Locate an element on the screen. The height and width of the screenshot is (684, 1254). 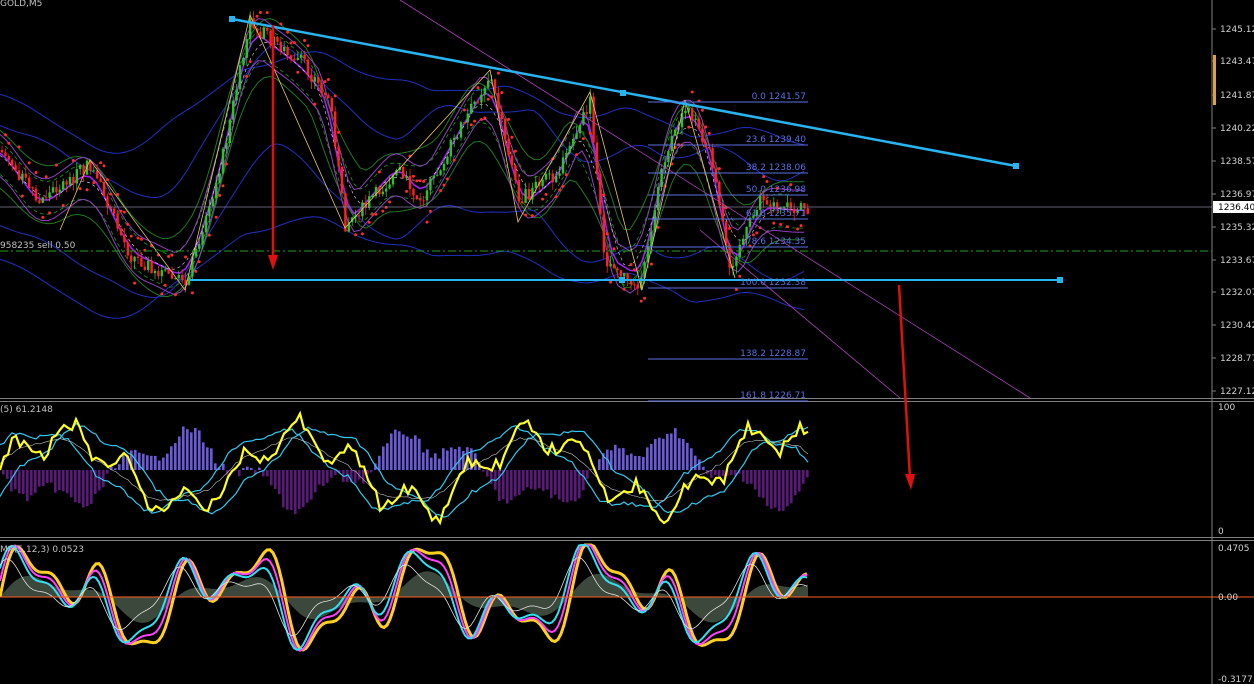
fib-level: 50.0 1236.98 is located at coordinates (728, 190).